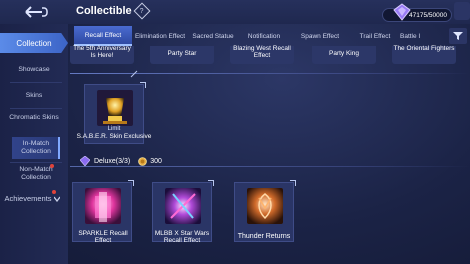  I want to click on sparkle-recall-art, so click(103, 206).